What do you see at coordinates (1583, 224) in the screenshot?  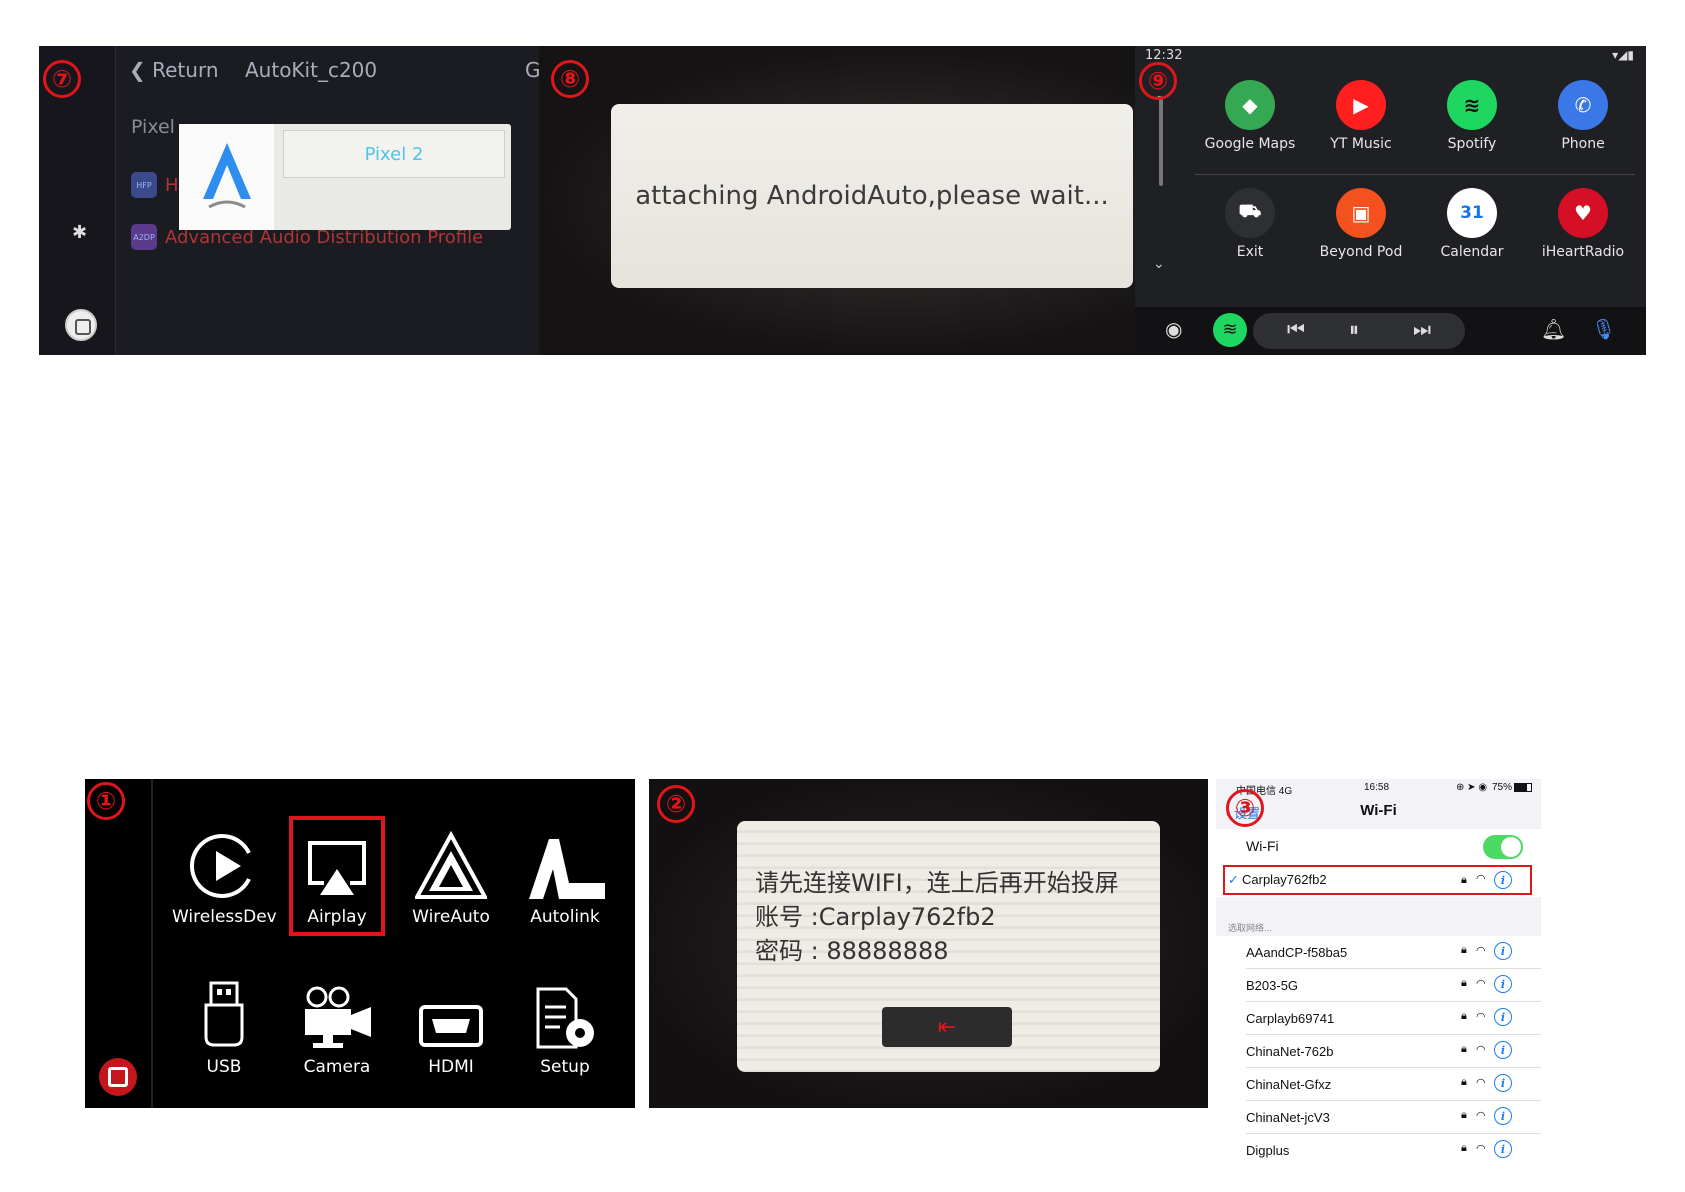 I see `app-iheartradio: ♥ iHeartRadio` at bounding box center [1583, 224].